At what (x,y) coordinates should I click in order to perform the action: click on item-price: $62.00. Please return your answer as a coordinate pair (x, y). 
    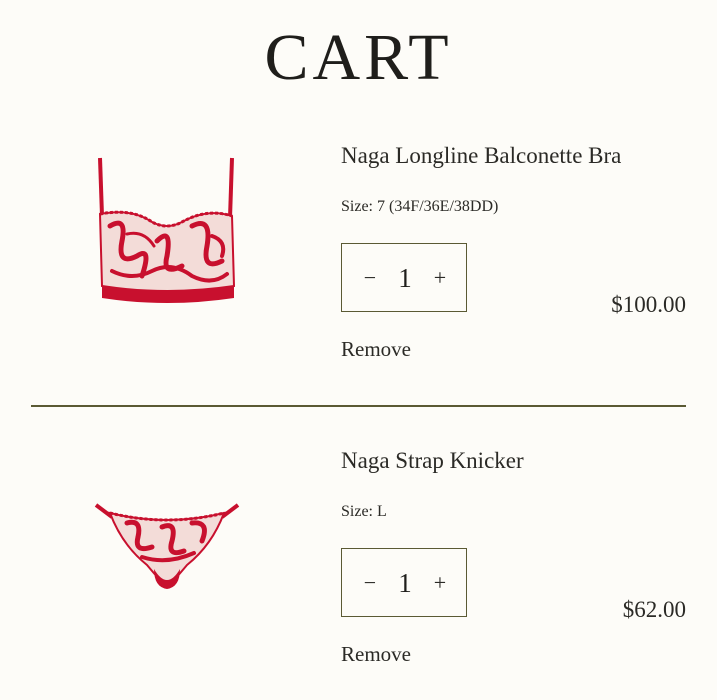
    Looking at the image, I should click on (654, 609).